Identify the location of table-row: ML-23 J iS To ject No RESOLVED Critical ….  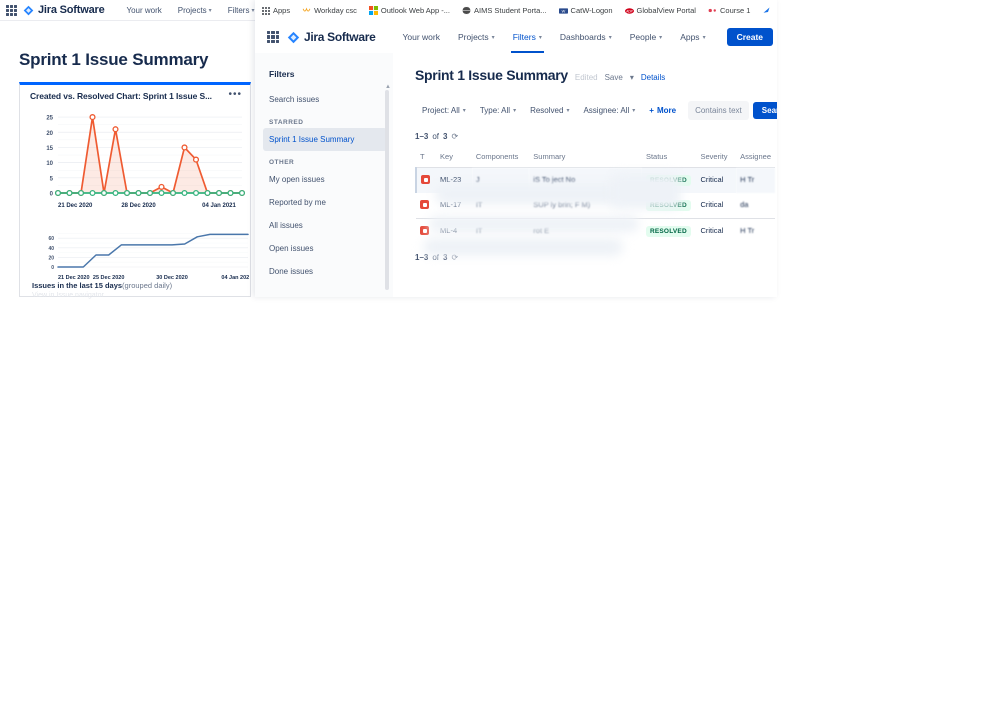
(594, 180).